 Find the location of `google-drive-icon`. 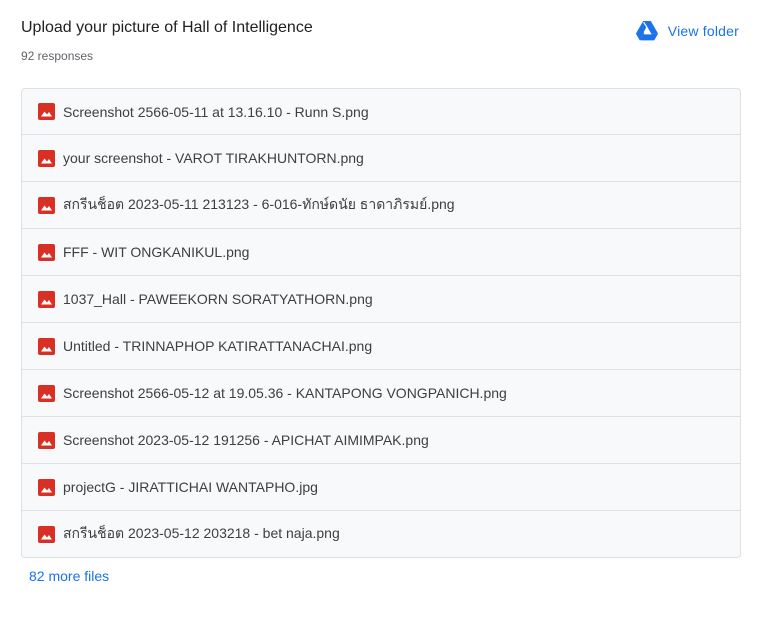

google-drive-icon is located at coordinates (646, 31).